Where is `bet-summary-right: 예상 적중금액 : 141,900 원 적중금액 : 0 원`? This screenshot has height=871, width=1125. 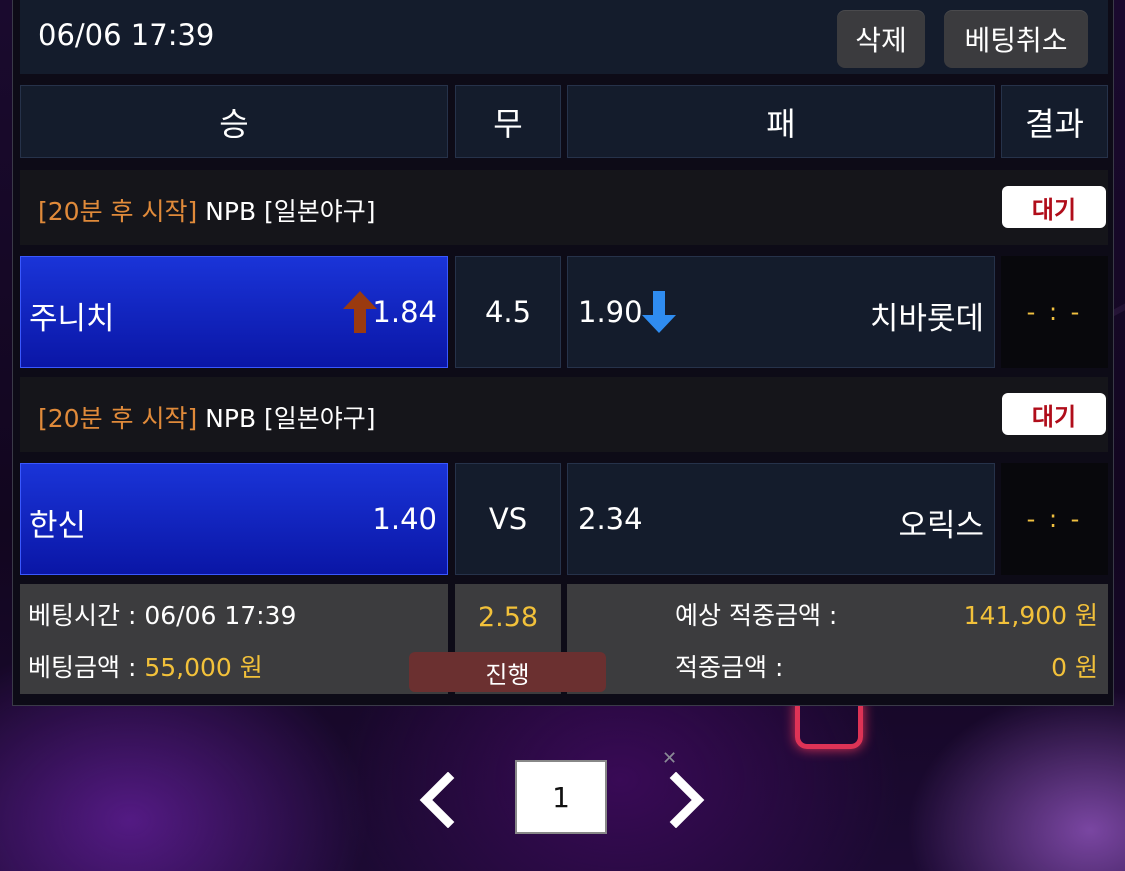
bet-summary-right: 예상 적중금액 : 141,900 원 적중금액 : 0 원 is located at coordinates (837, 639).